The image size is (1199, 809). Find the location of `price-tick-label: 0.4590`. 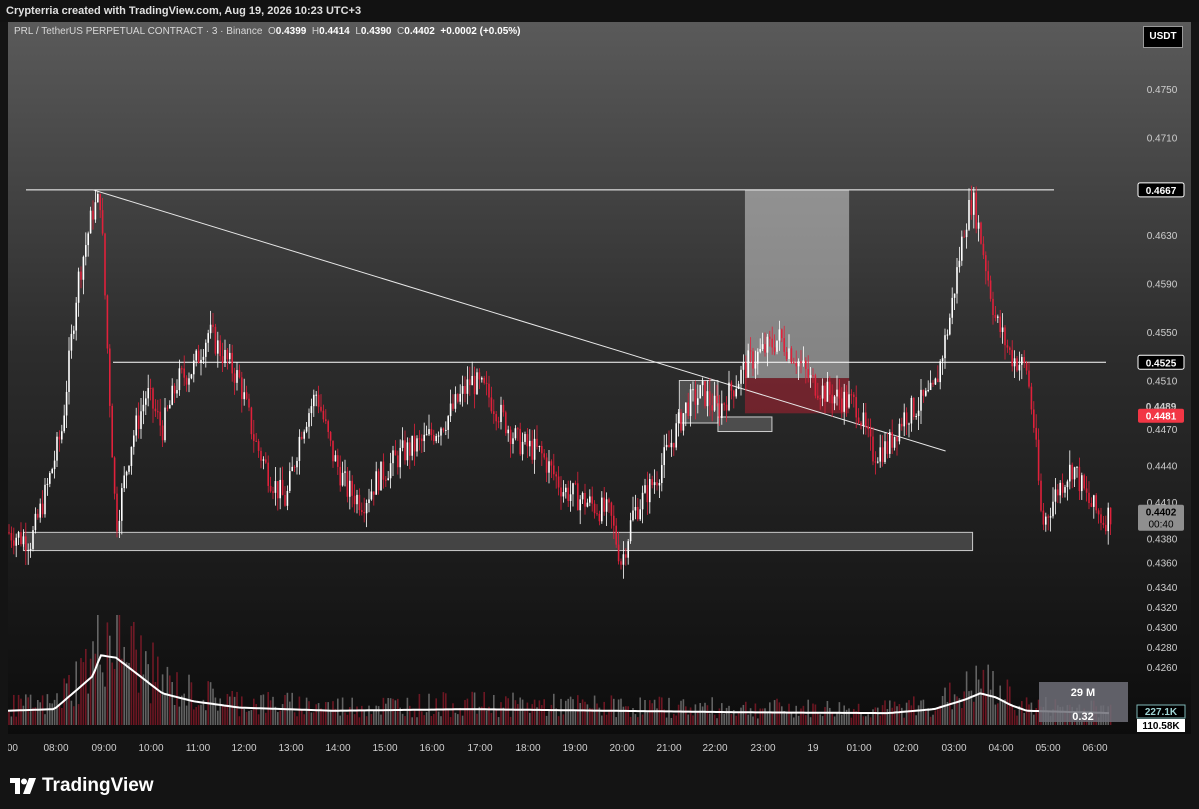

price-tick-label: 0.4590 is located at coordinates (1162, 284).